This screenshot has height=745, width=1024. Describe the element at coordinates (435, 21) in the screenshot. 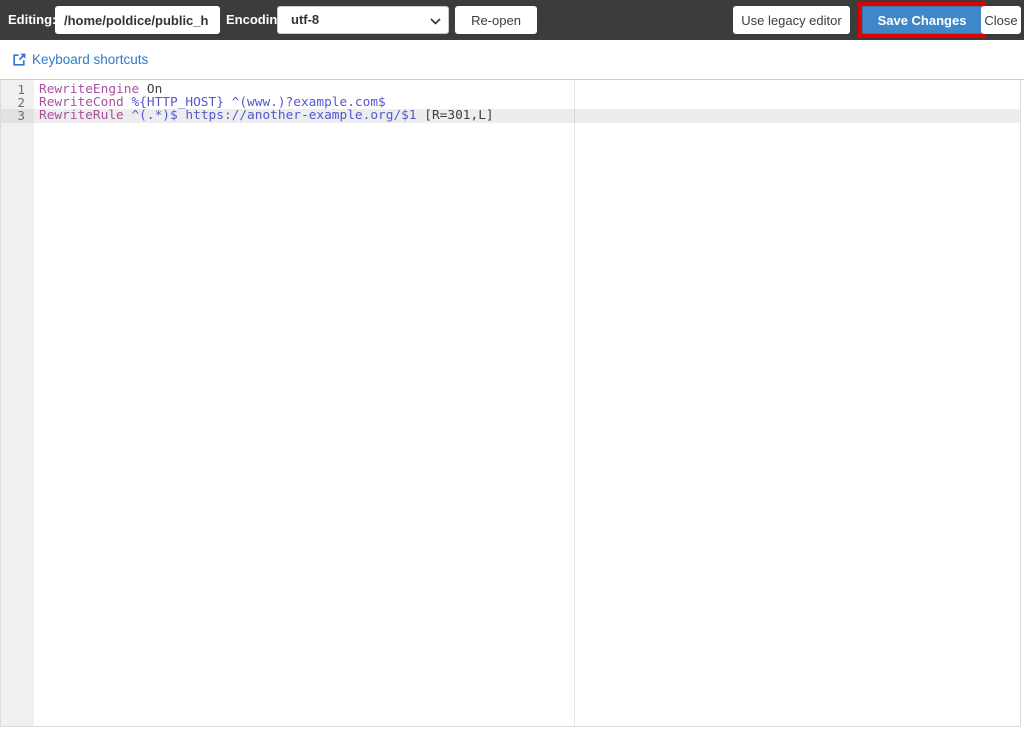

I see `chevron-down-icon` at that location.